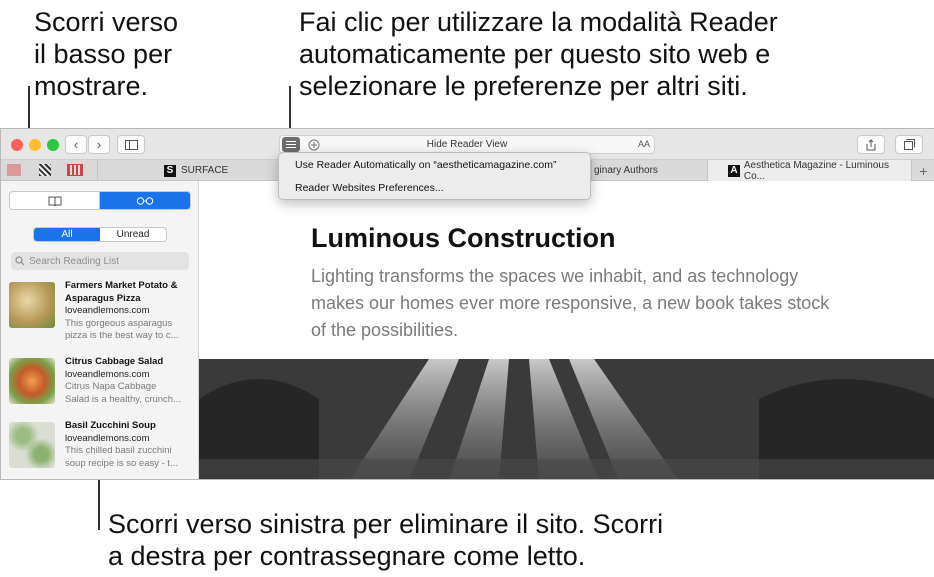 This screenshot has height=577, width=934. I want to click on sidebar-icon, so click(131, 144).